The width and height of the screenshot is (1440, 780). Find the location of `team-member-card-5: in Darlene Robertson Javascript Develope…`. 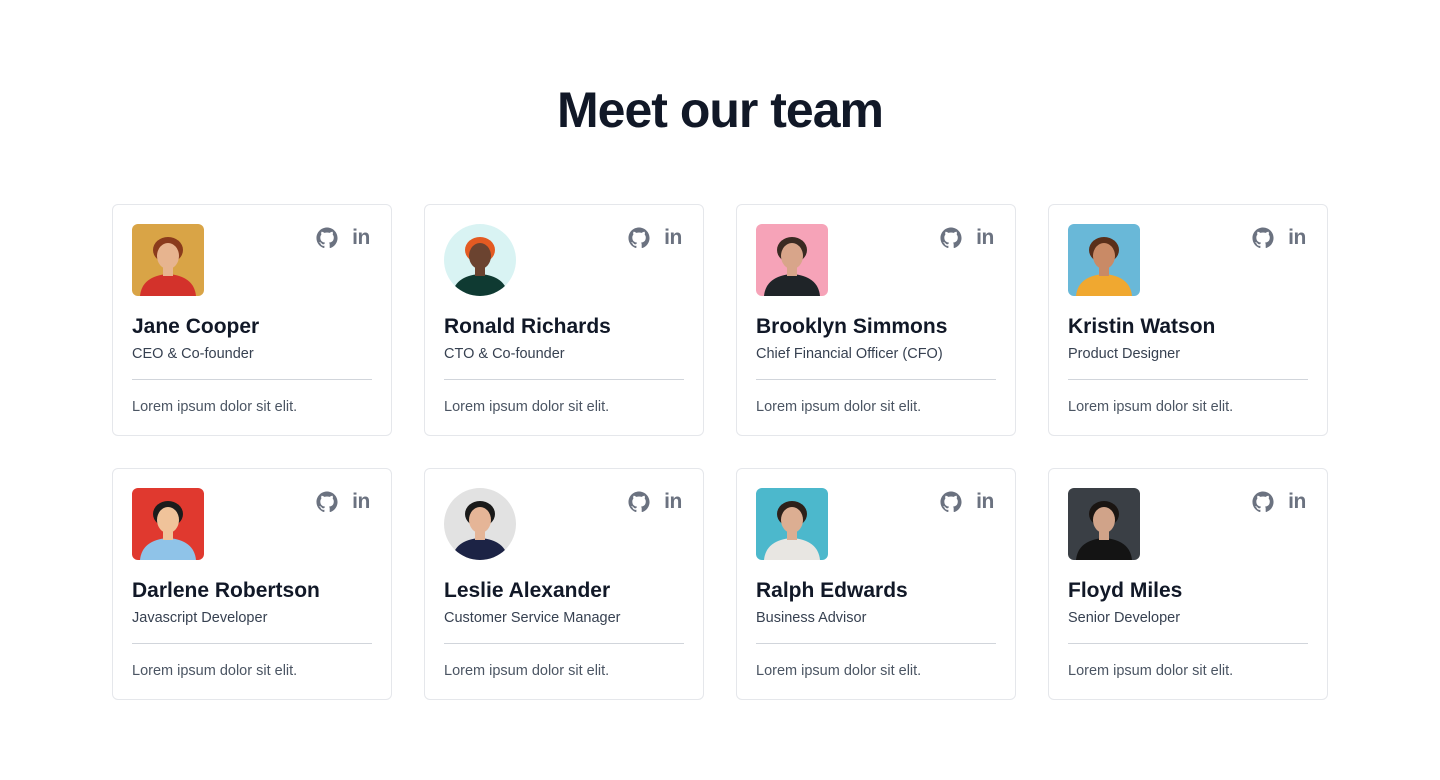

team-member-card-5: in Darlene Robertson Javascript Develope… is located at coordinates (252, 584).